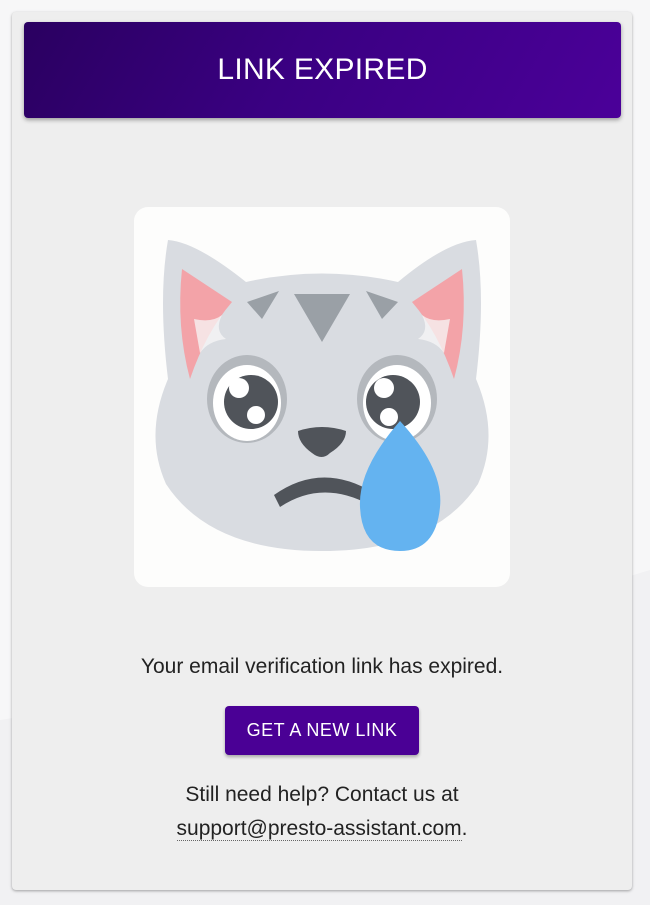 The height and width of the screenshot is (905, 650). I want to click on page-title: LINK EXPIRED, so click(322, 69).